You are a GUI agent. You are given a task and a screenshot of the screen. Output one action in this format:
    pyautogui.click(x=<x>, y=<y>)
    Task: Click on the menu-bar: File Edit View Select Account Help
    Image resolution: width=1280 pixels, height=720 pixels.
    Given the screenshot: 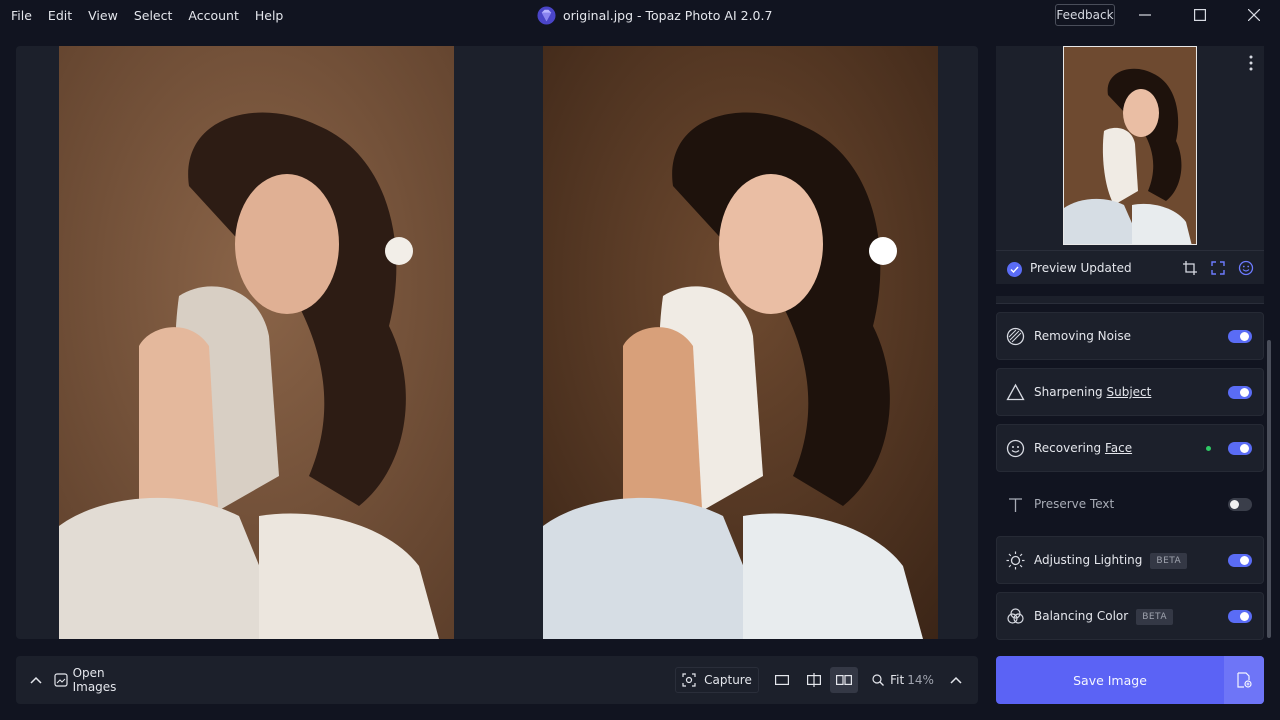 What is the action you would take?
    pyautogui.click(x=144, y=15)
    